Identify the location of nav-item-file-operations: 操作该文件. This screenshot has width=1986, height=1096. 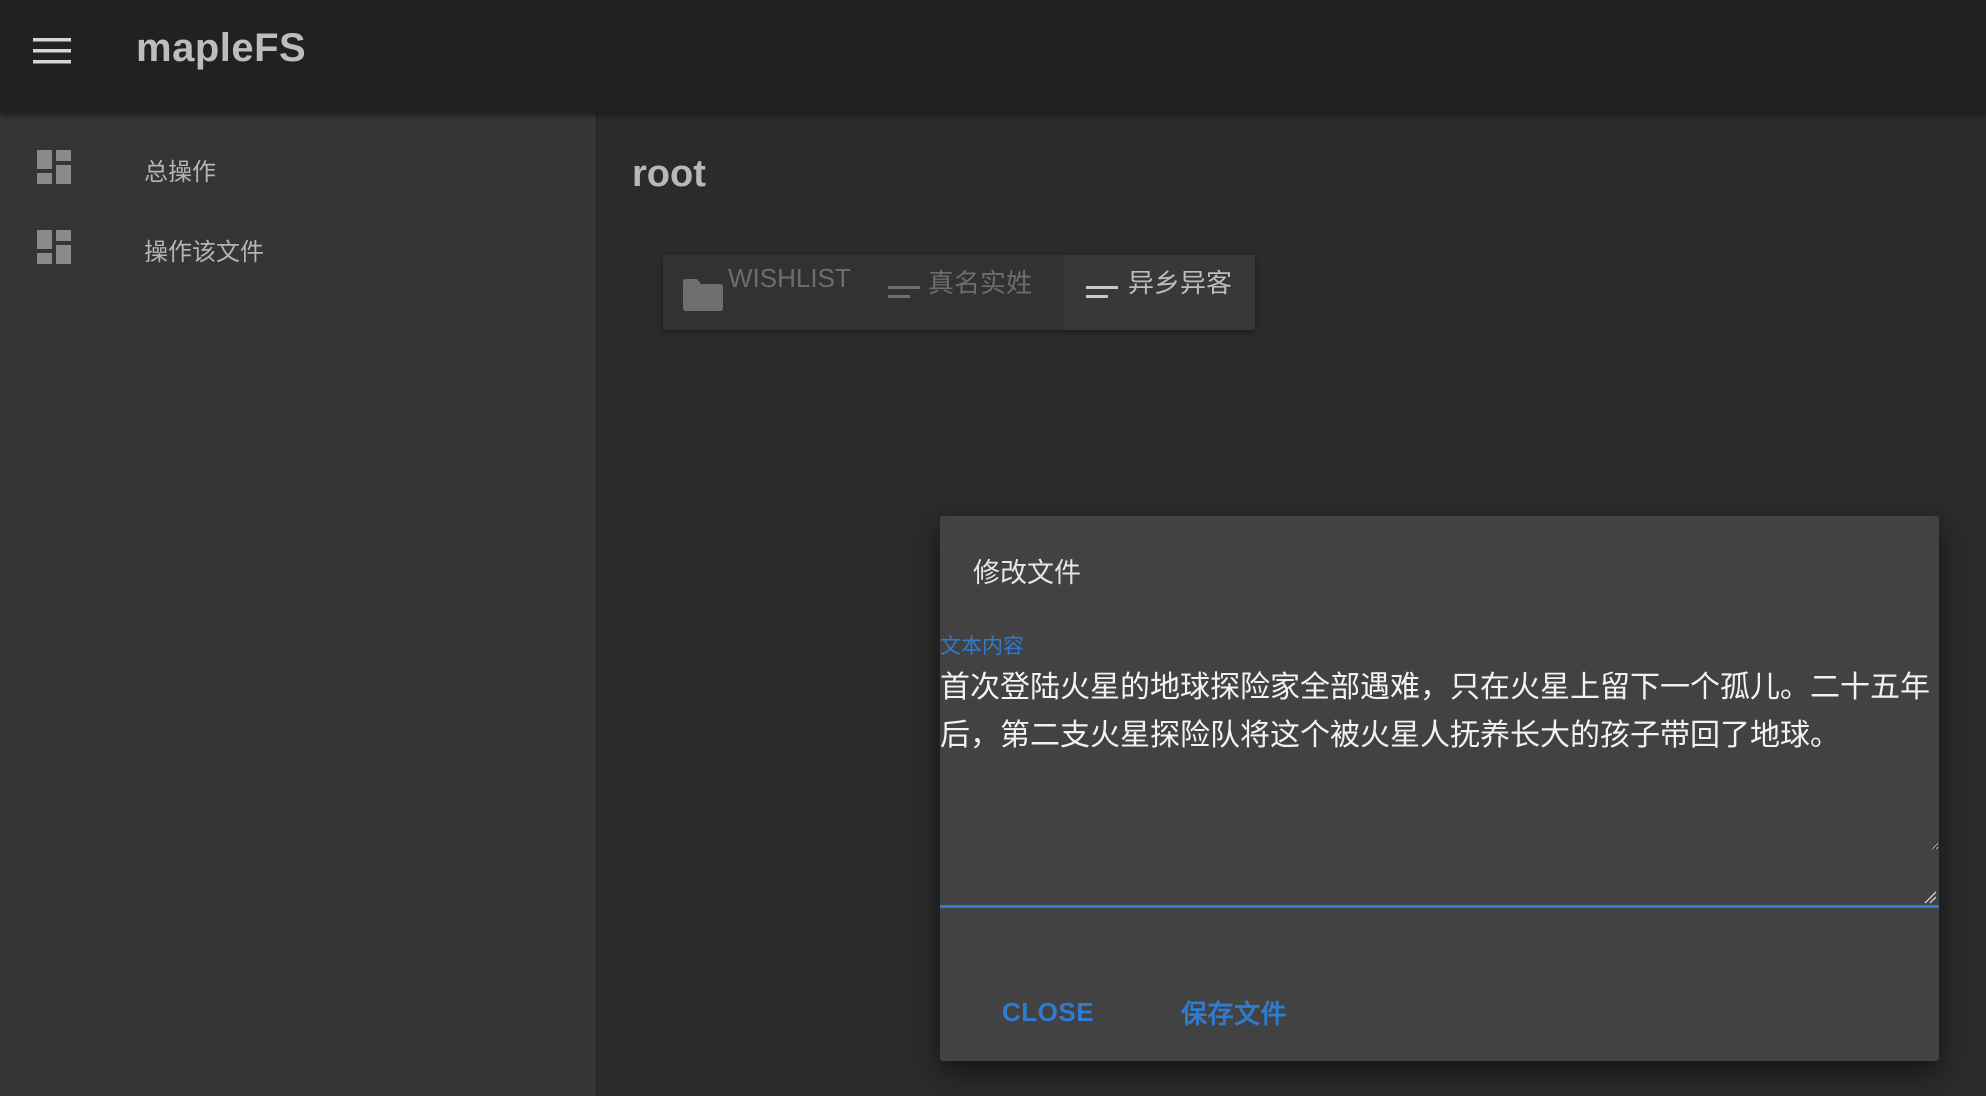
(299, 249).